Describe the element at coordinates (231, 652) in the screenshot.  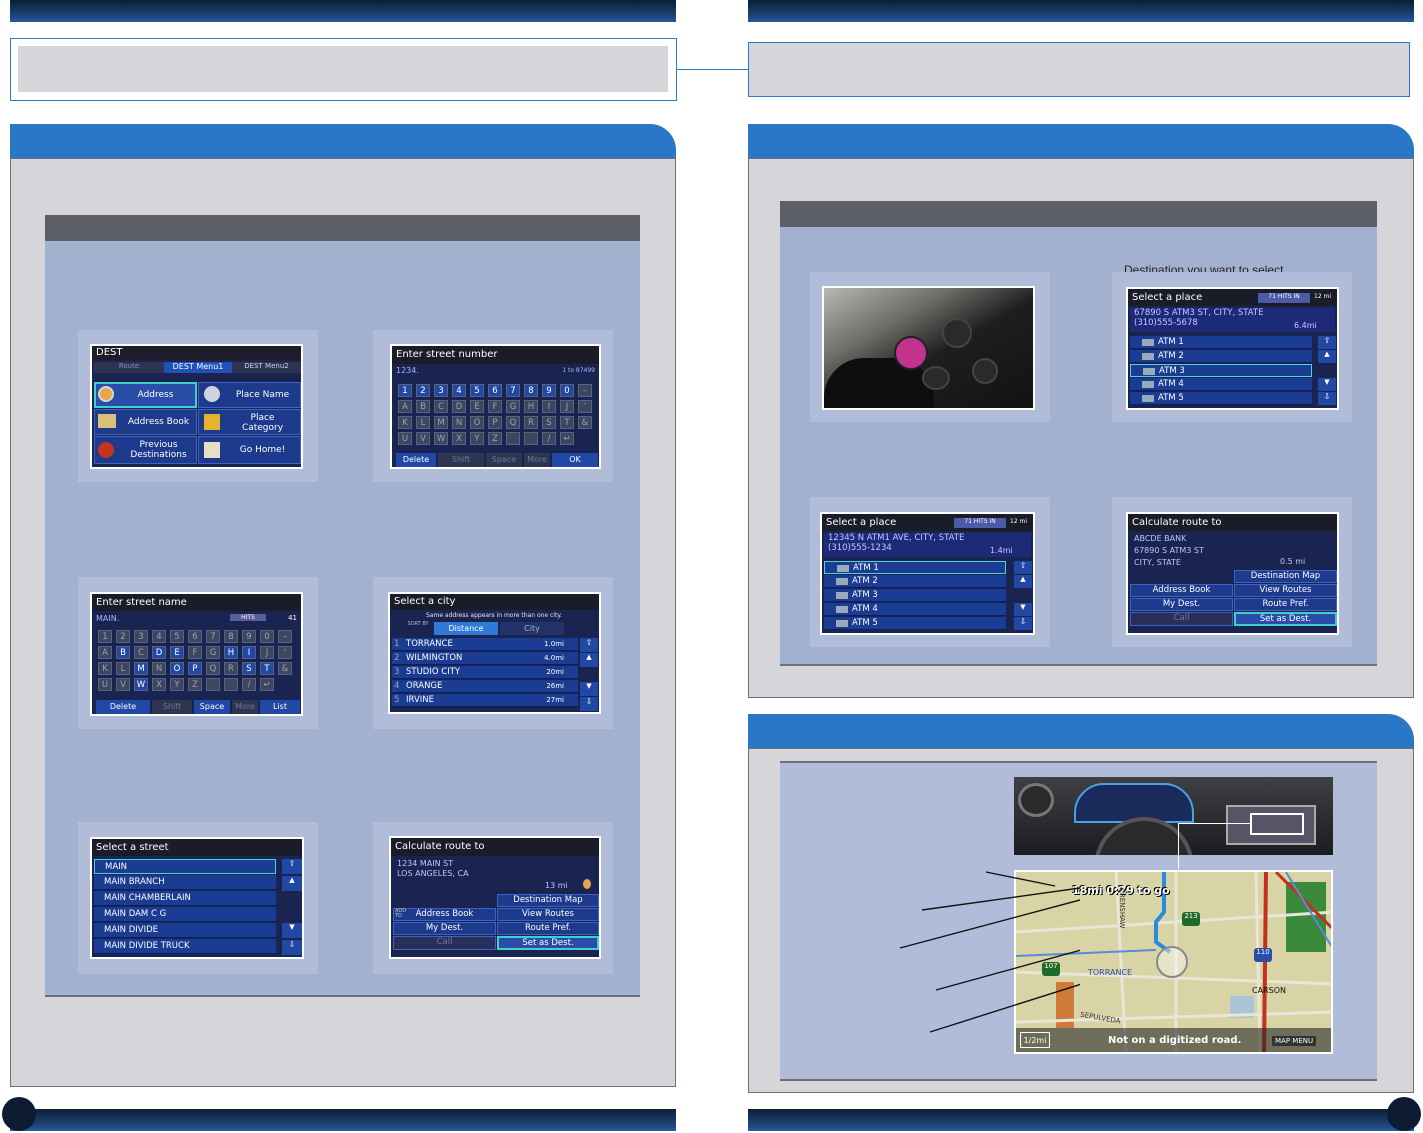
I see `key-H: H` at that location.